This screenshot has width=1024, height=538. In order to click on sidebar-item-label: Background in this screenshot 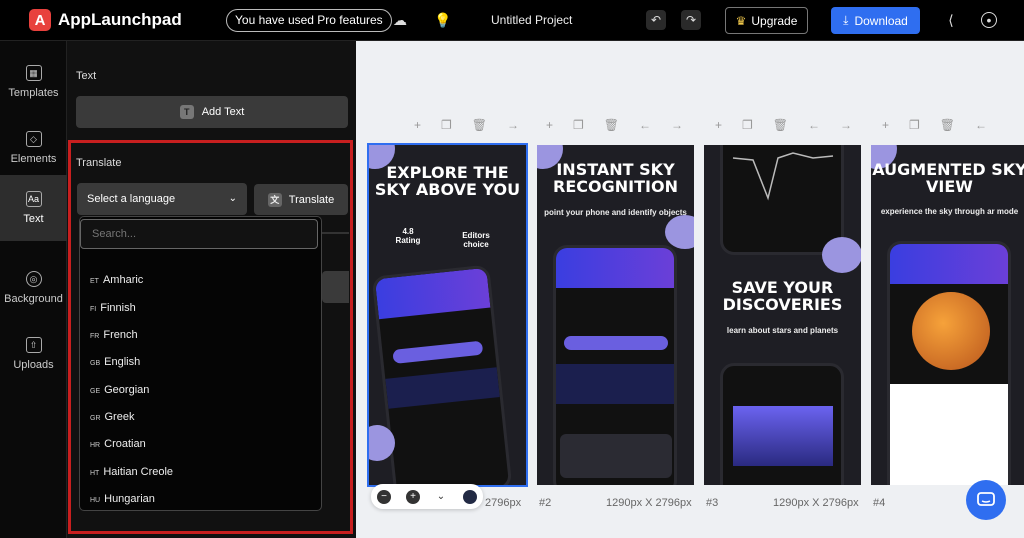, I will do `click(33, 299)`.